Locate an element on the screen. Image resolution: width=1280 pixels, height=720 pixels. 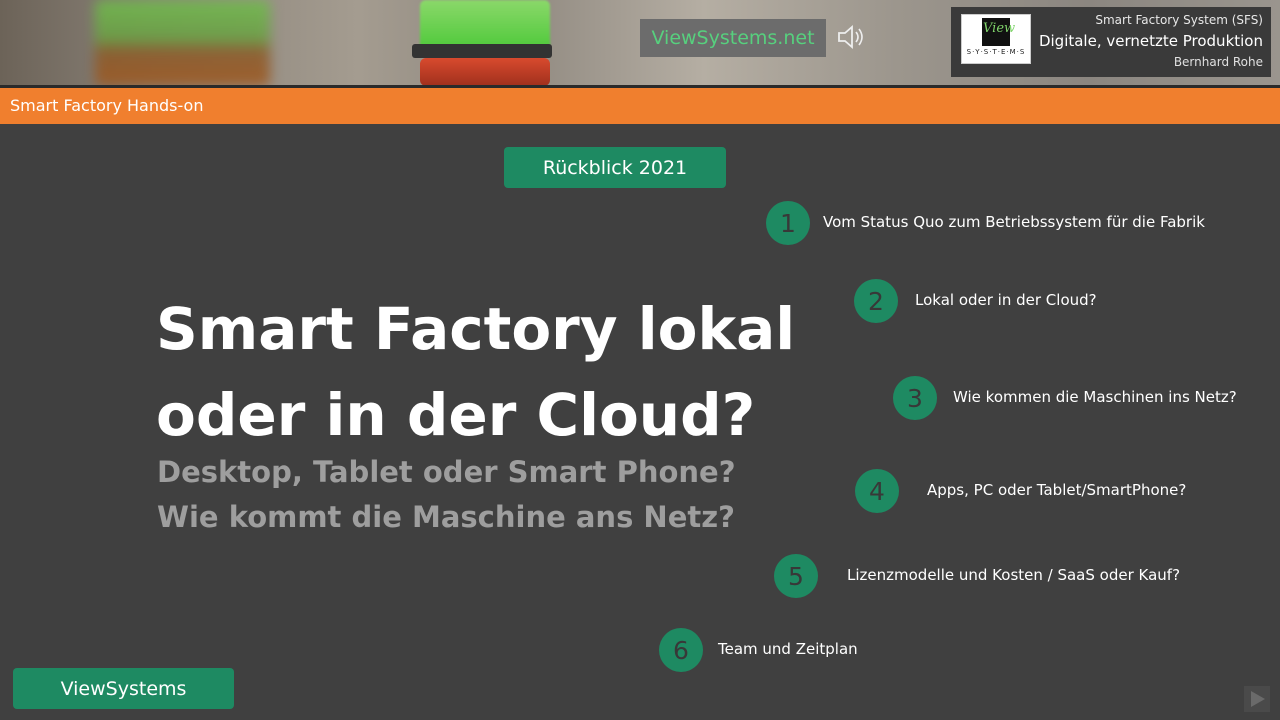
title-line-2: oder in der Cloud? is located at coordinates (456, 415).